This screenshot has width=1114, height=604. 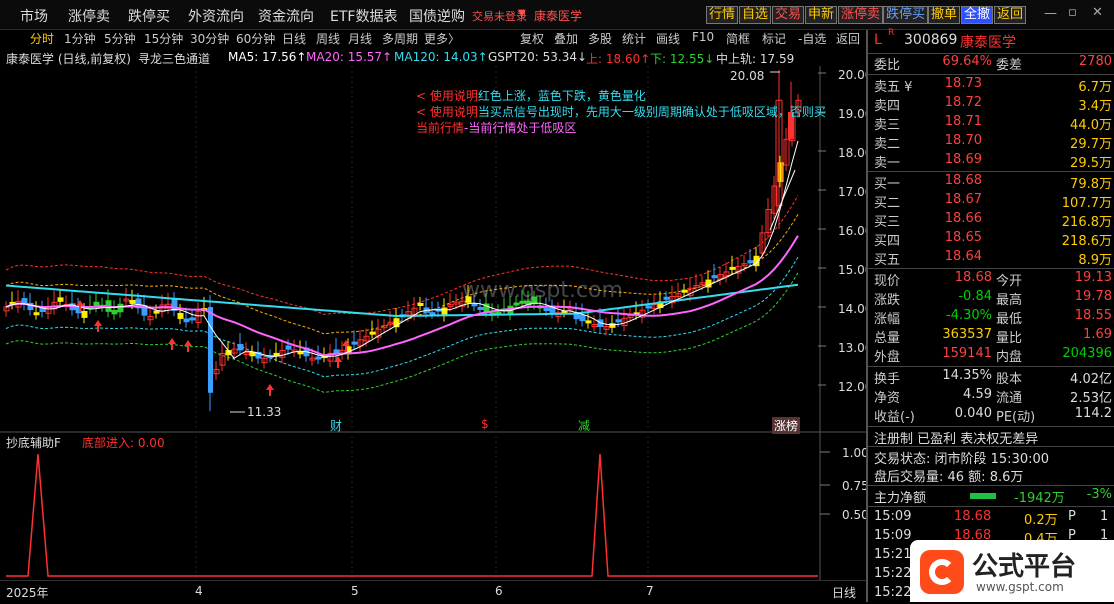 What do you see at coordinates (821, 15) in the screenshot?
I see `btn-ipo: 申新` at bounding box center [821, 15].